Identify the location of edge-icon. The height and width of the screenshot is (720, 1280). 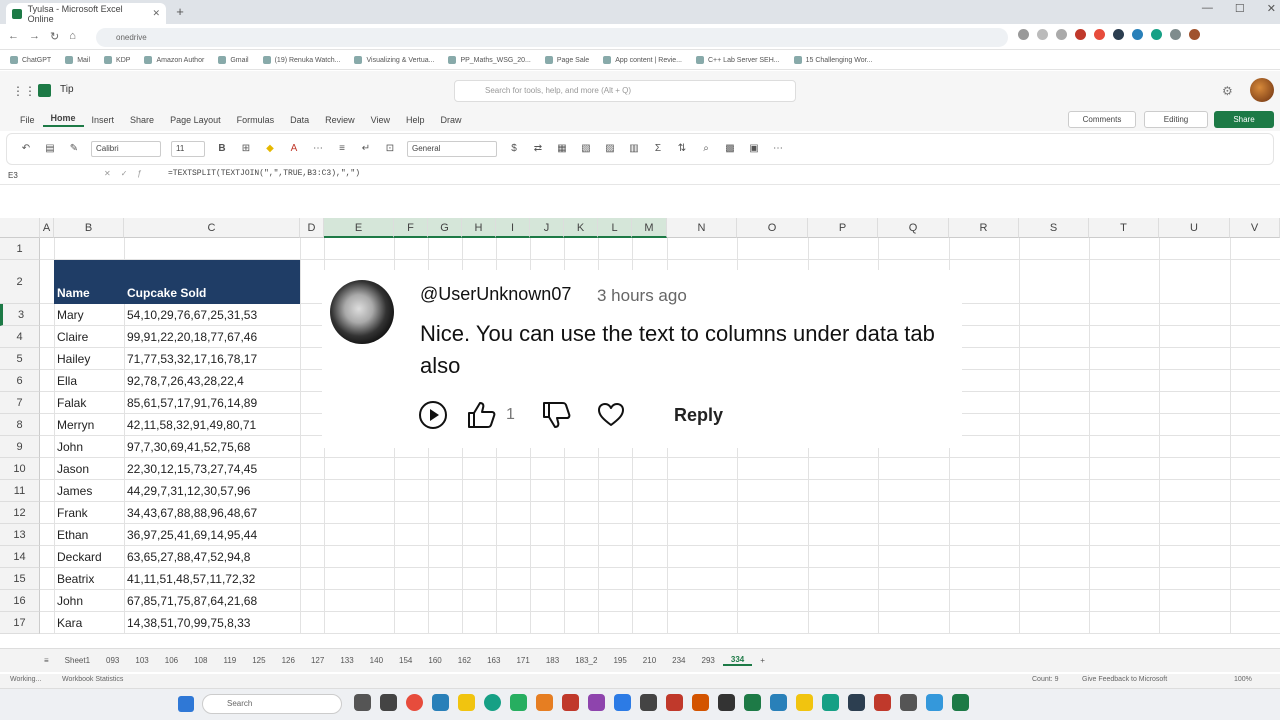
(492, 702).